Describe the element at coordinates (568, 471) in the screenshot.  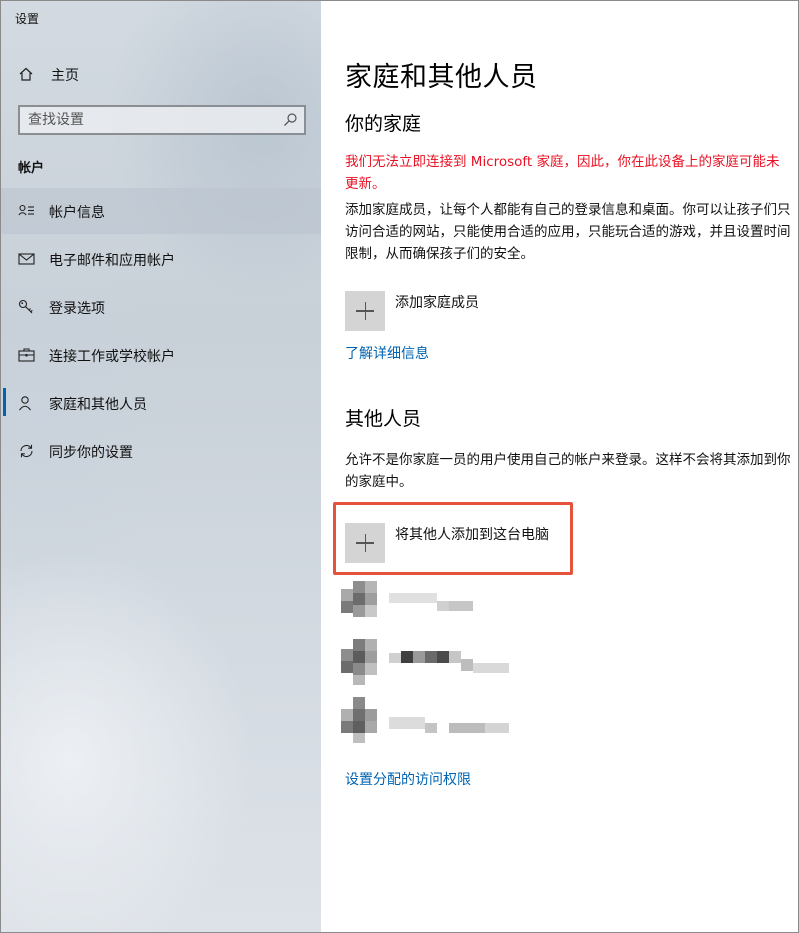
I see `other-users-description: 允许不是你家庭一员的用户使用自己的帐户来登录。这样不会将其添加到你的家庭中。` at that location.